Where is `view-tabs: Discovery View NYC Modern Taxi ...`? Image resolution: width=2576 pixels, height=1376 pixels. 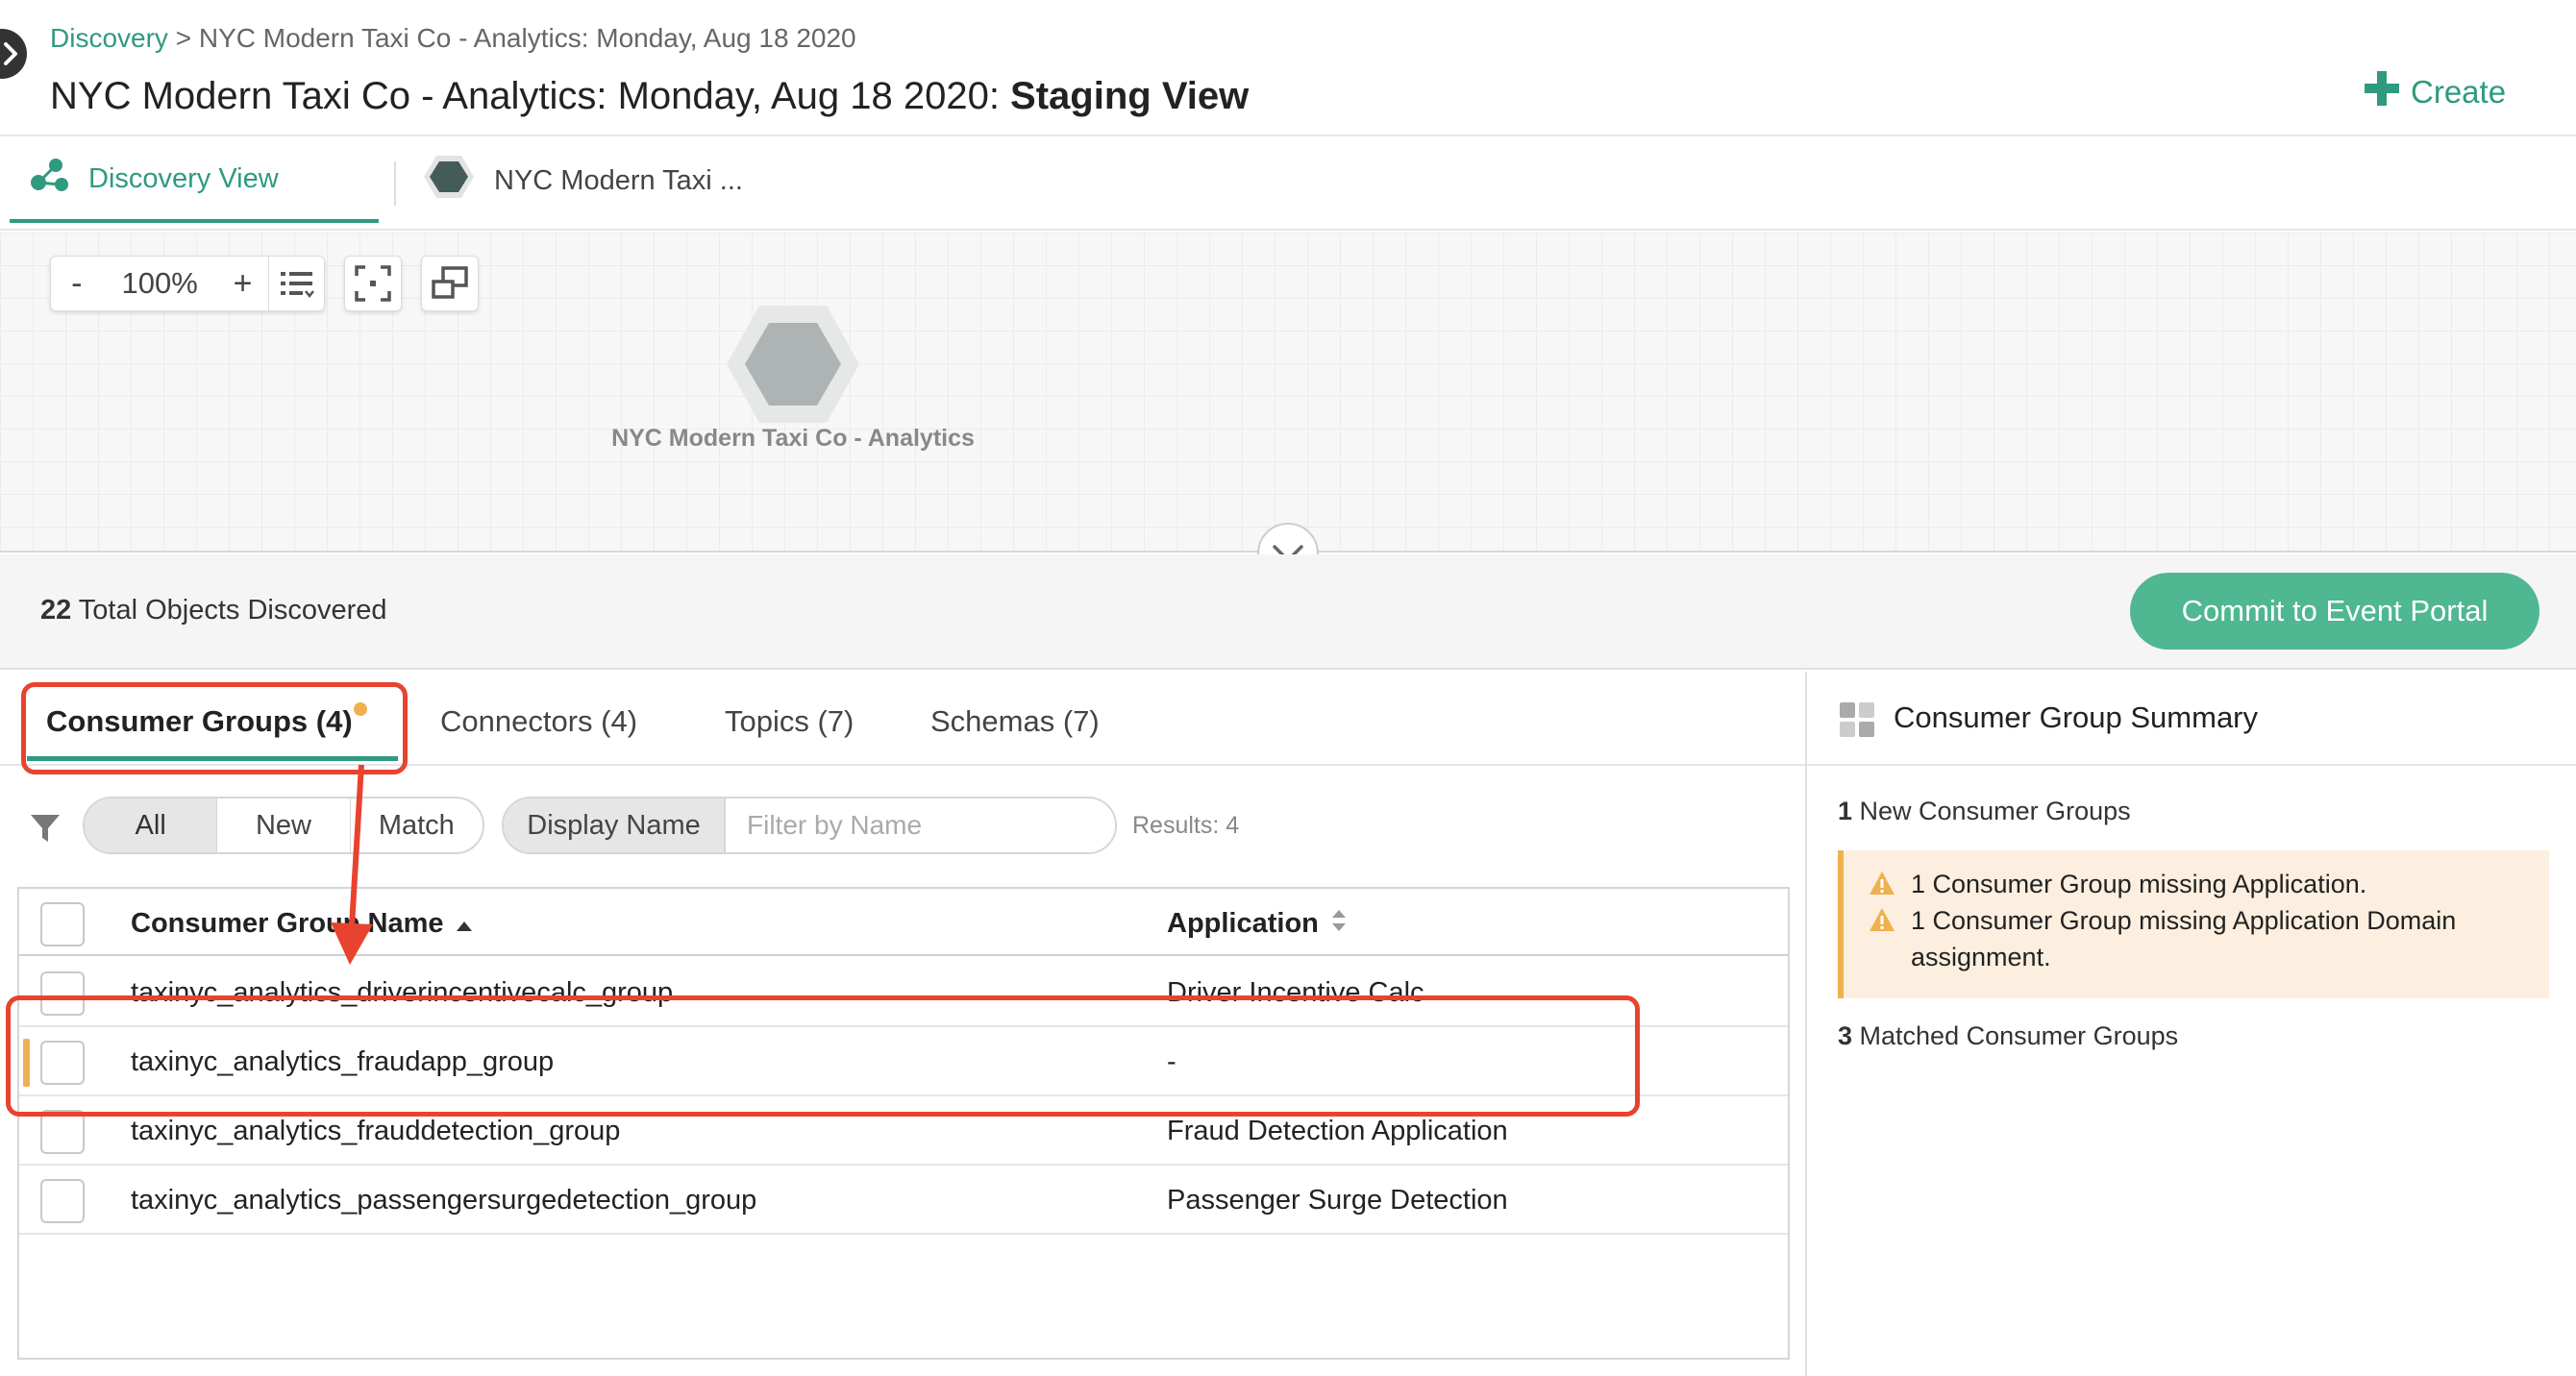
view-tabs: Discovery View NYC Modern Taxi ... is located at coordinates (1288, 185).